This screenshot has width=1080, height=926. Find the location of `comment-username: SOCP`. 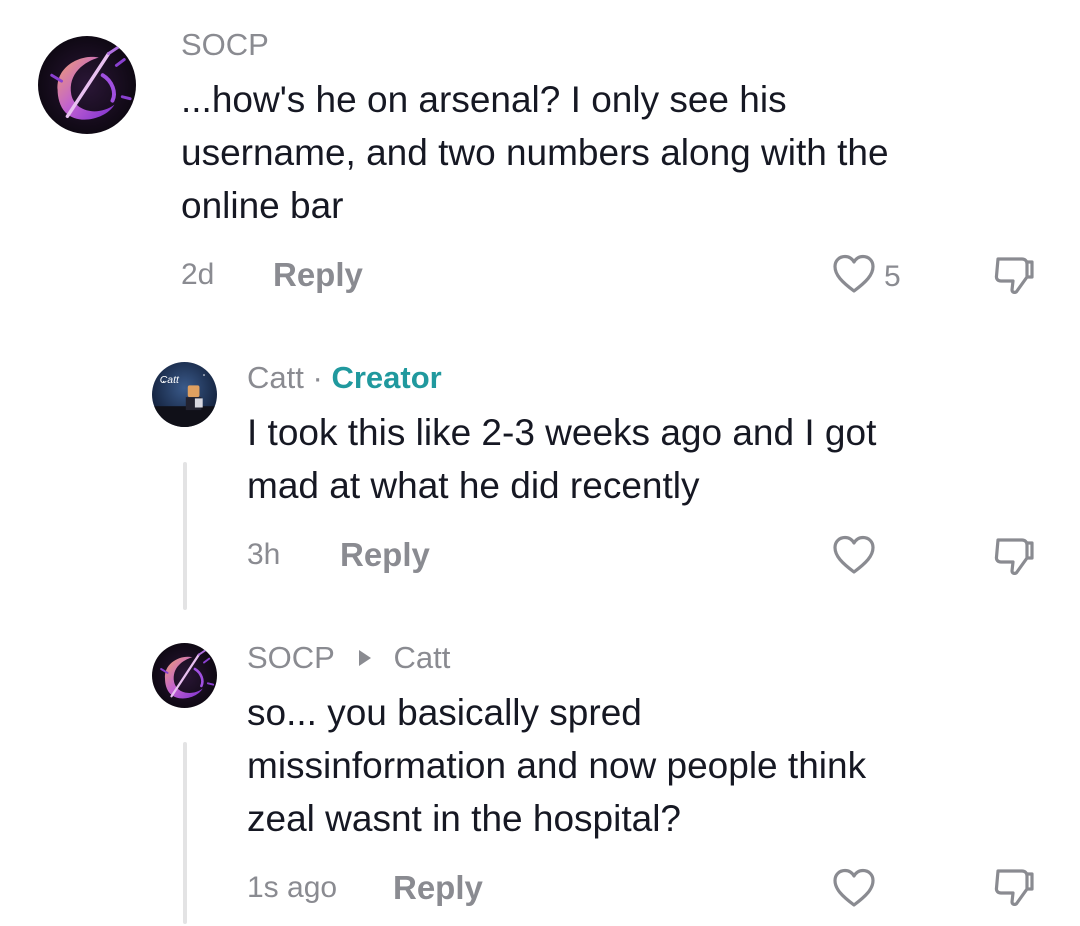

comment-username: SOCP is located at coordinates (225, 45).